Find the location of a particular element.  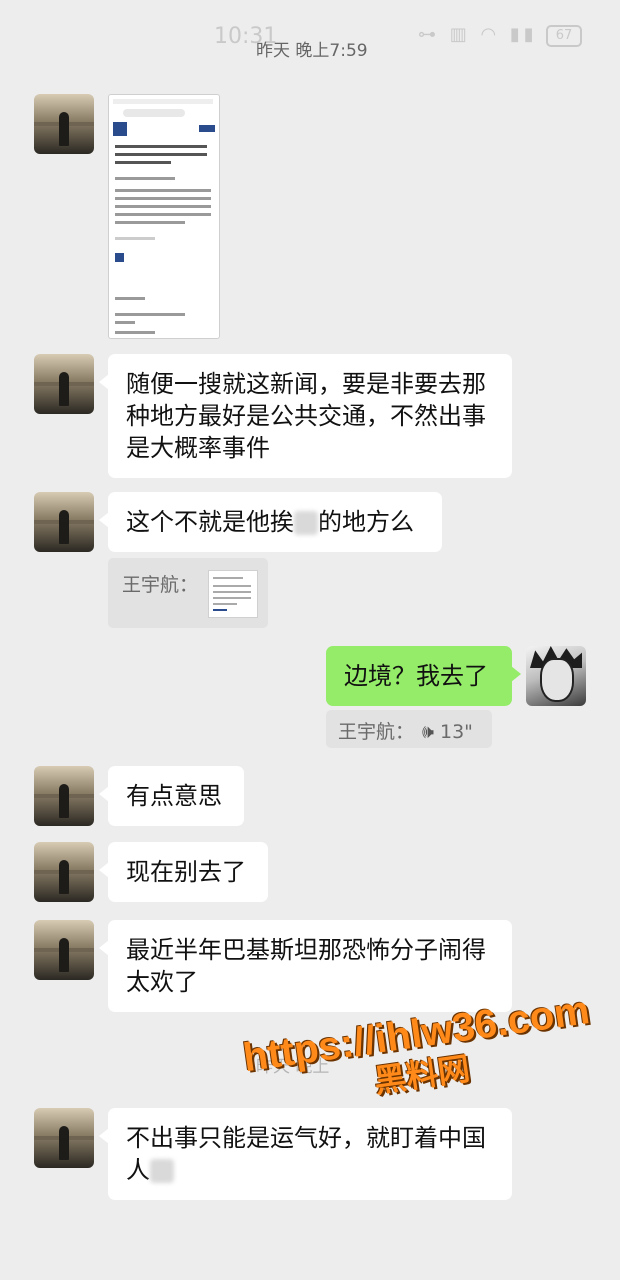

message-bubble: 不出事只能是运气好，就盯着中国人 is located at coordinates (305, 1154).